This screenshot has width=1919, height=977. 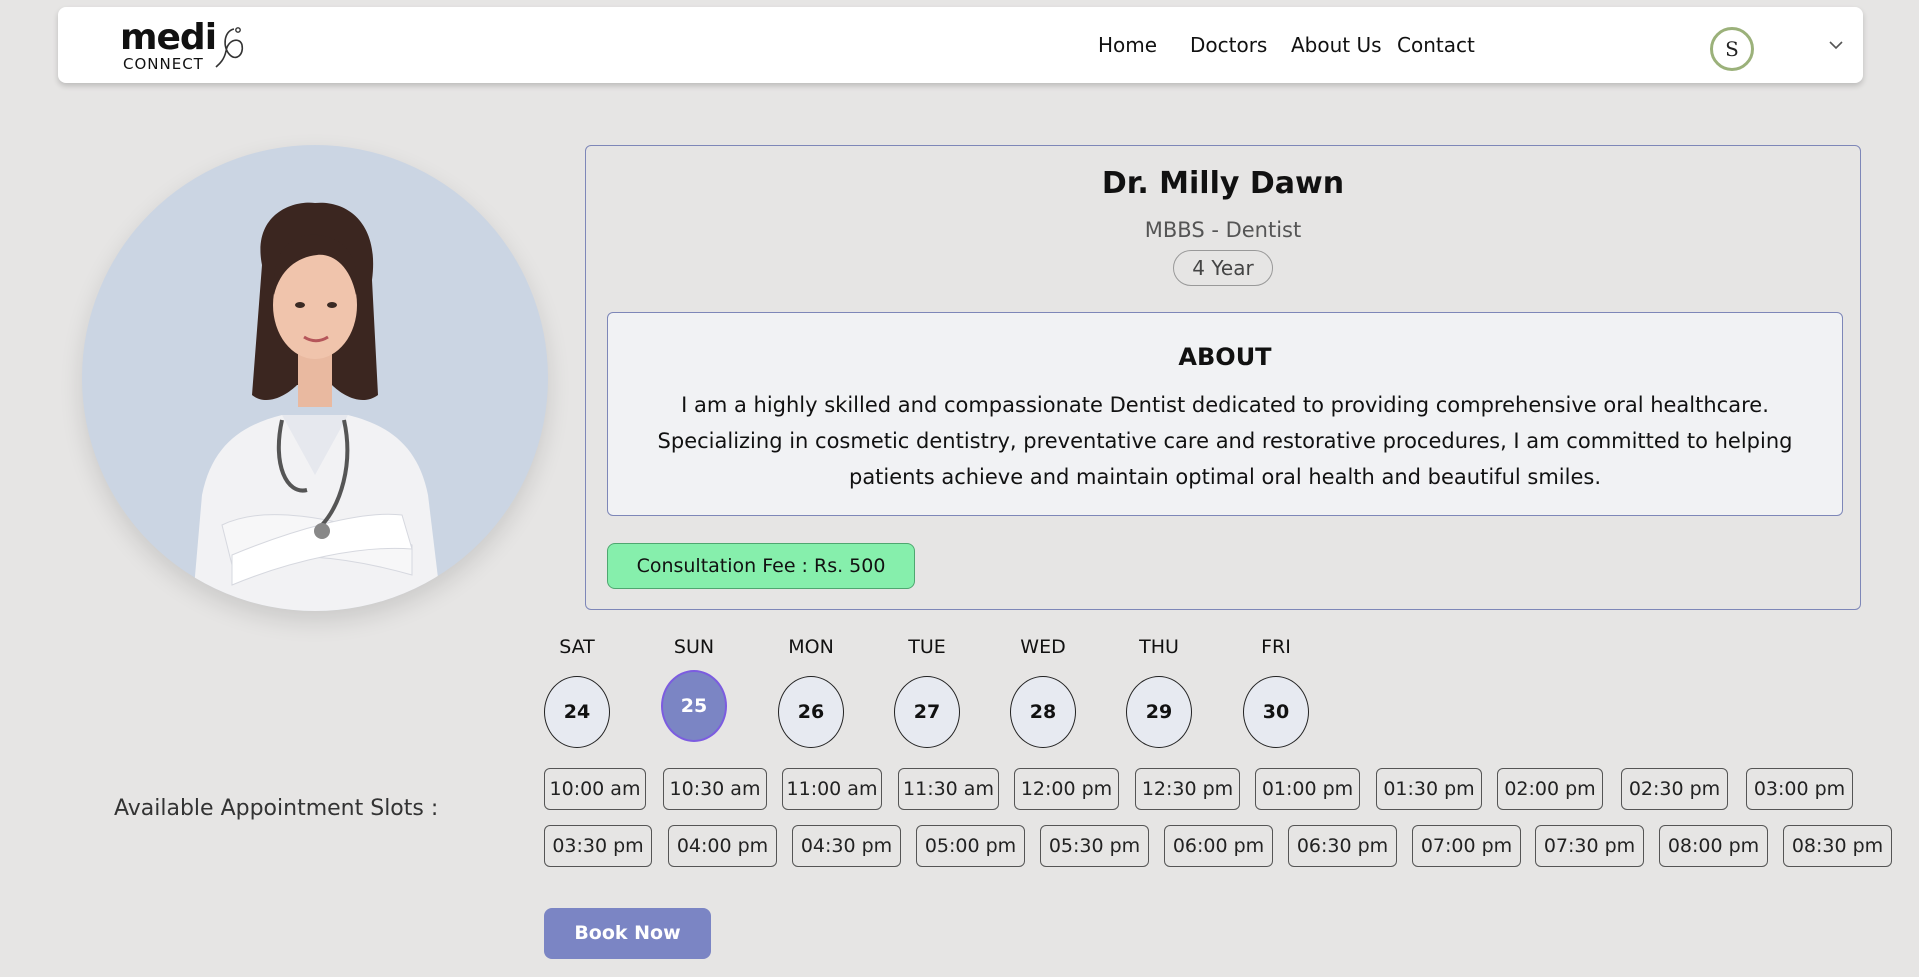 I want to click on day-number: 30, so click(x=1276, y=712).